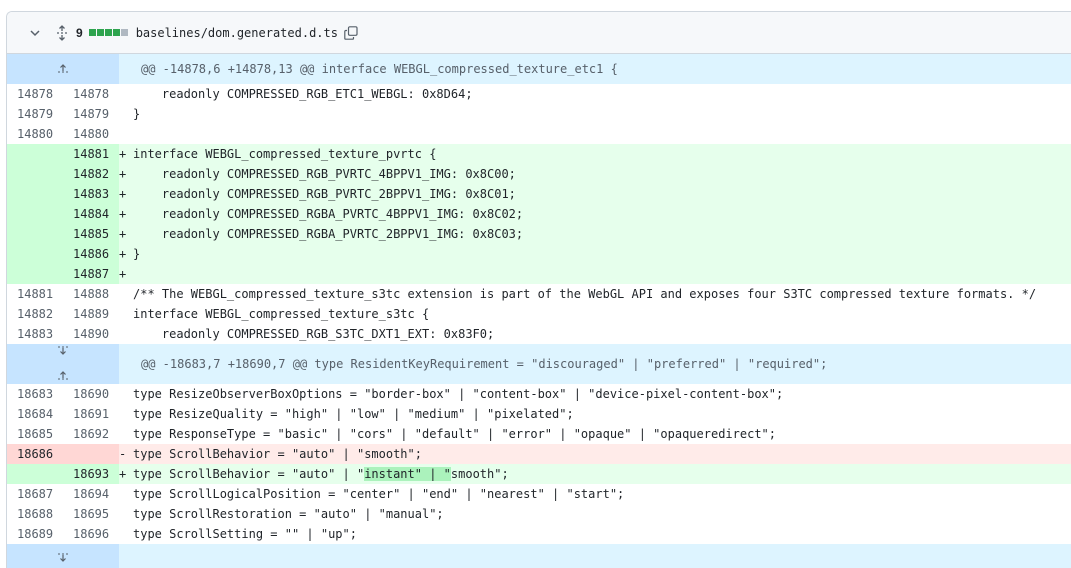 This screenshot has height=568, width=1071. What do you see at coordinates (35, 134) in the screenshot?
I see `old-line-number: 14880` at bounding box center [35, 134].